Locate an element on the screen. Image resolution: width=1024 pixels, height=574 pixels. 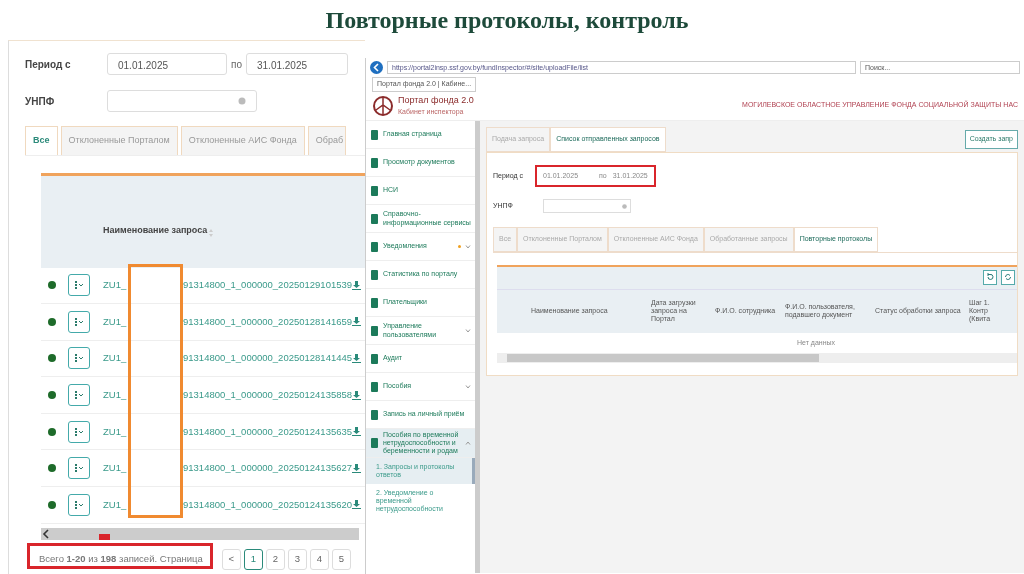
page-button: 3 is located at coordinates (297, 559).